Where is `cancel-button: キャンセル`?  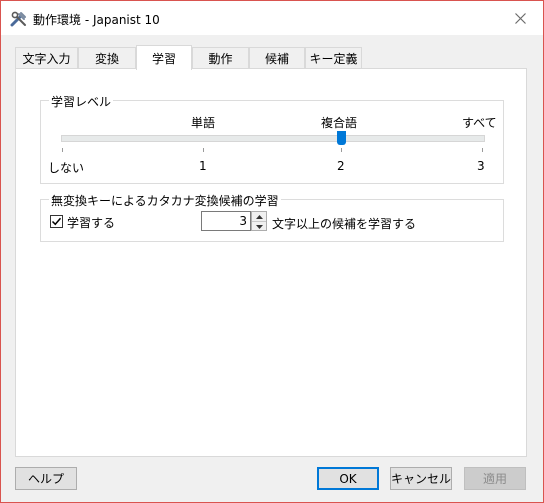 cancel-button: キャンセル is located at coordinates (421, 478).